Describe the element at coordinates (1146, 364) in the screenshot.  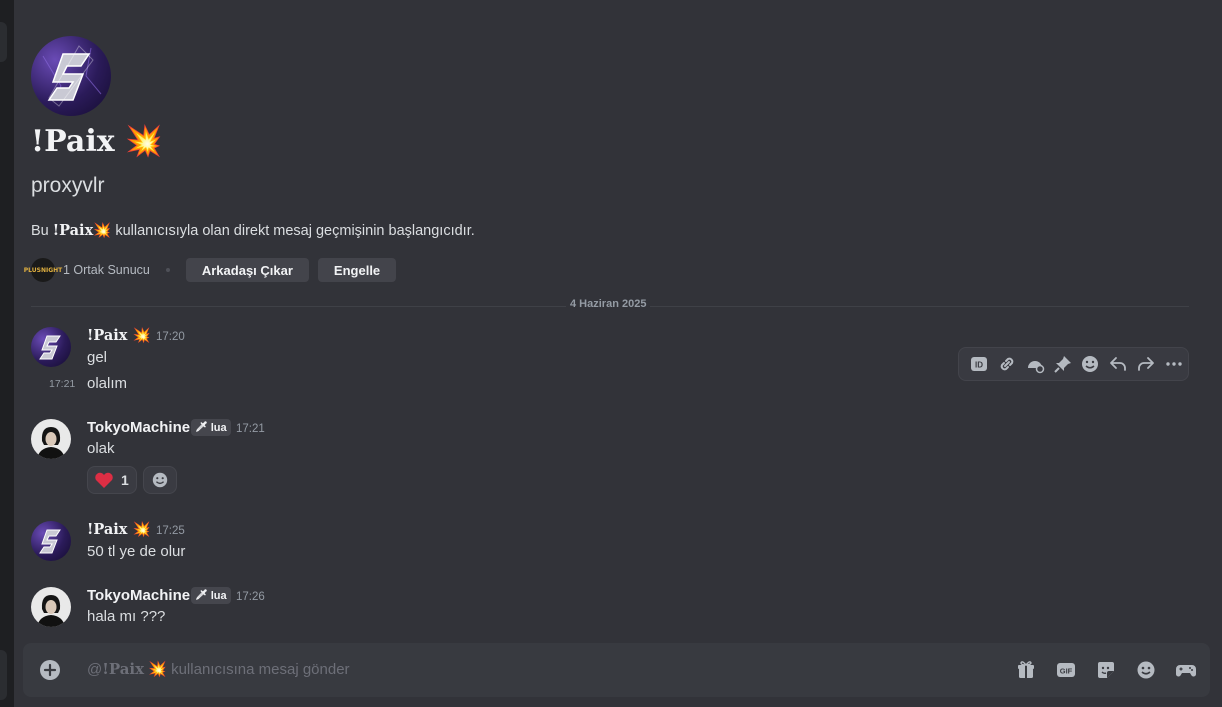
I see `forward-icon` at that location.